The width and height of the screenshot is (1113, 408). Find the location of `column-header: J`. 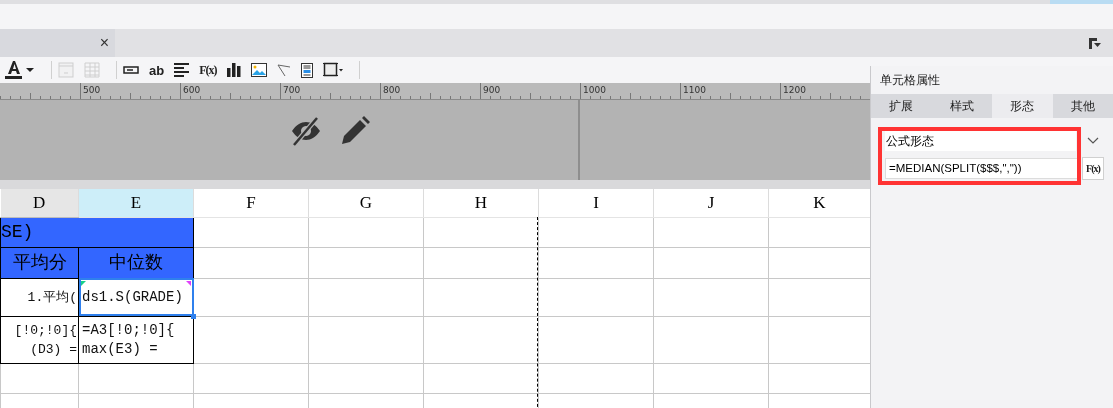

column-header: J is located at coordinates (711, 203).